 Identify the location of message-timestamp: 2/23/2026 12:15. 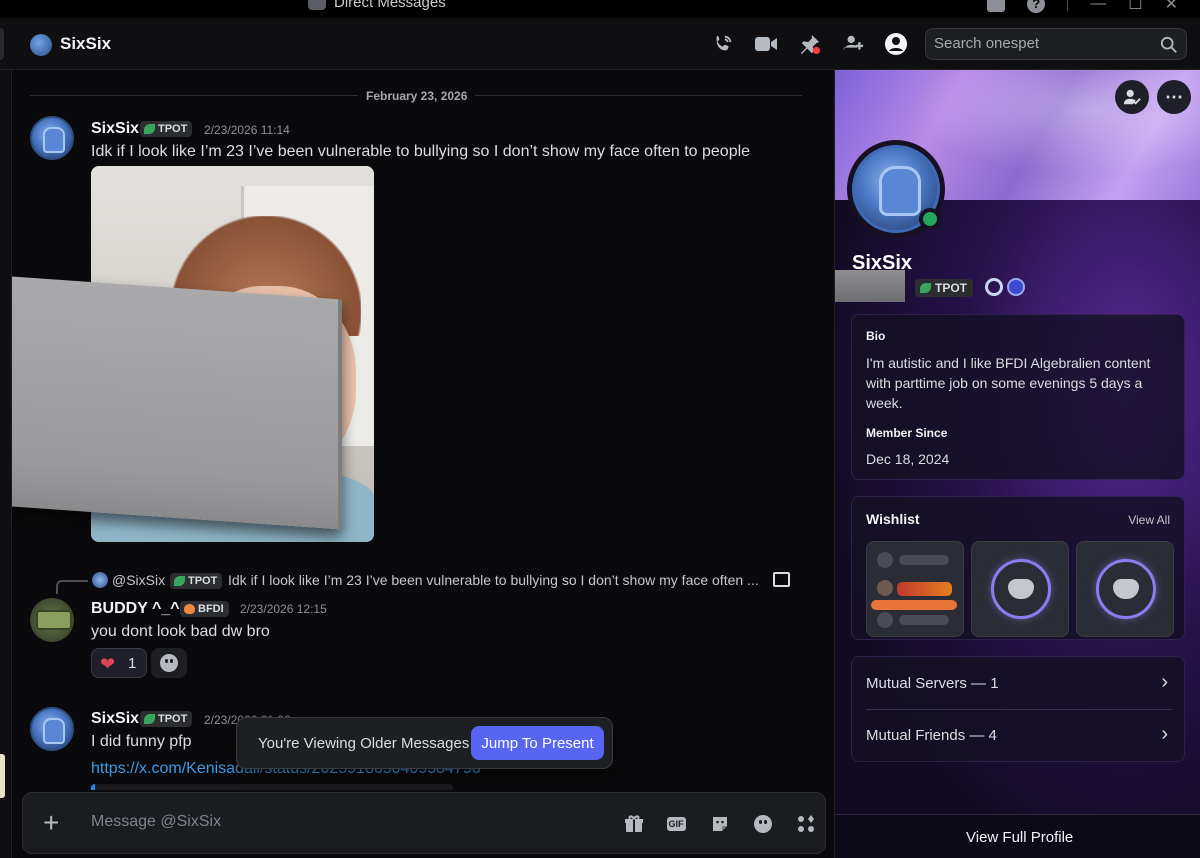
(283, 609).